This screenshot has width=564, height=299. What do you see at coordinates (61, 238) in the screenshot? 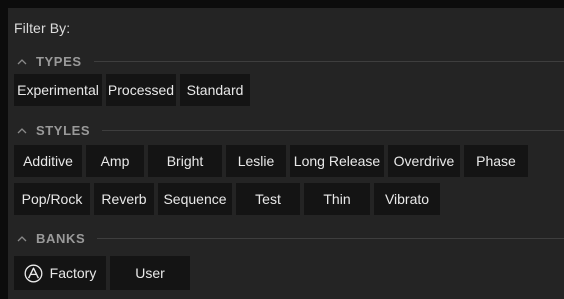
I see `section-label-banks: BANKS` at bounding box center [61, 238].